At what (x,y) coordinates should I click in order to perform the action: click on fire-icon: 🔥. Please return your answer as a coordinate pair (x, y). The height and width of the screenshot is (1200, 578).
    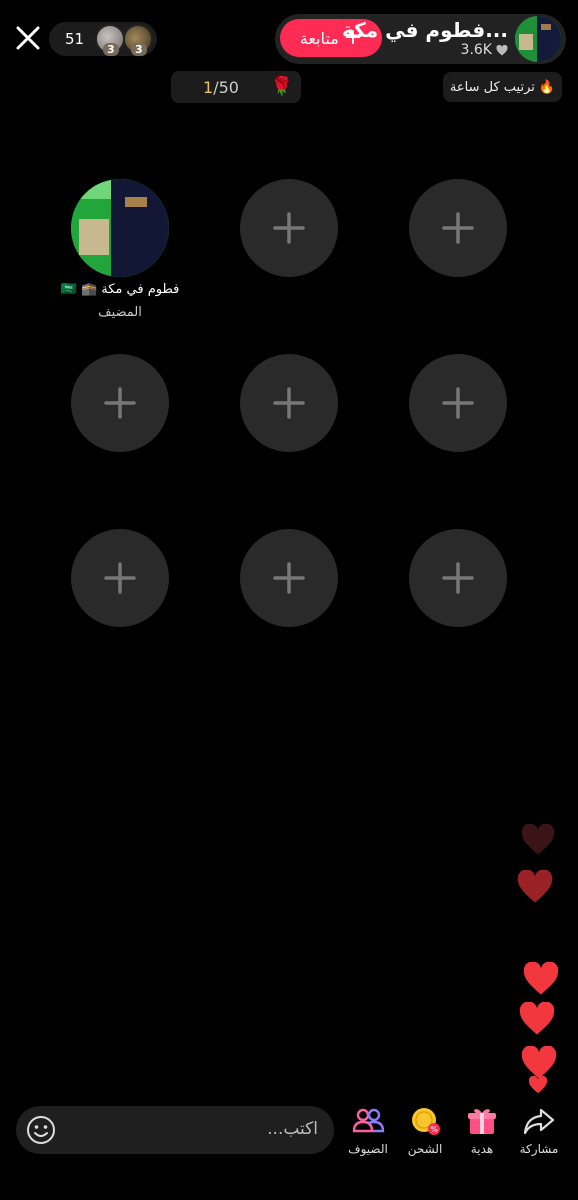
    Looking at the image, I should click on (547, 87).